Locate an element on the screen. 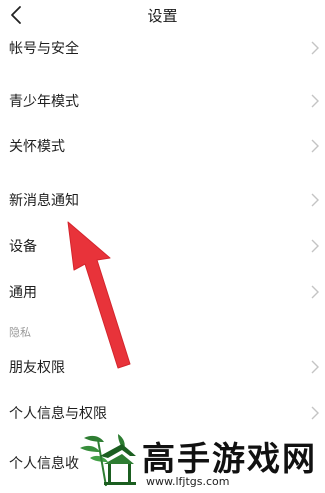 This screenshot has height=493, width=325. settings-item-label: 通用 is located at coordinates (23, 293).